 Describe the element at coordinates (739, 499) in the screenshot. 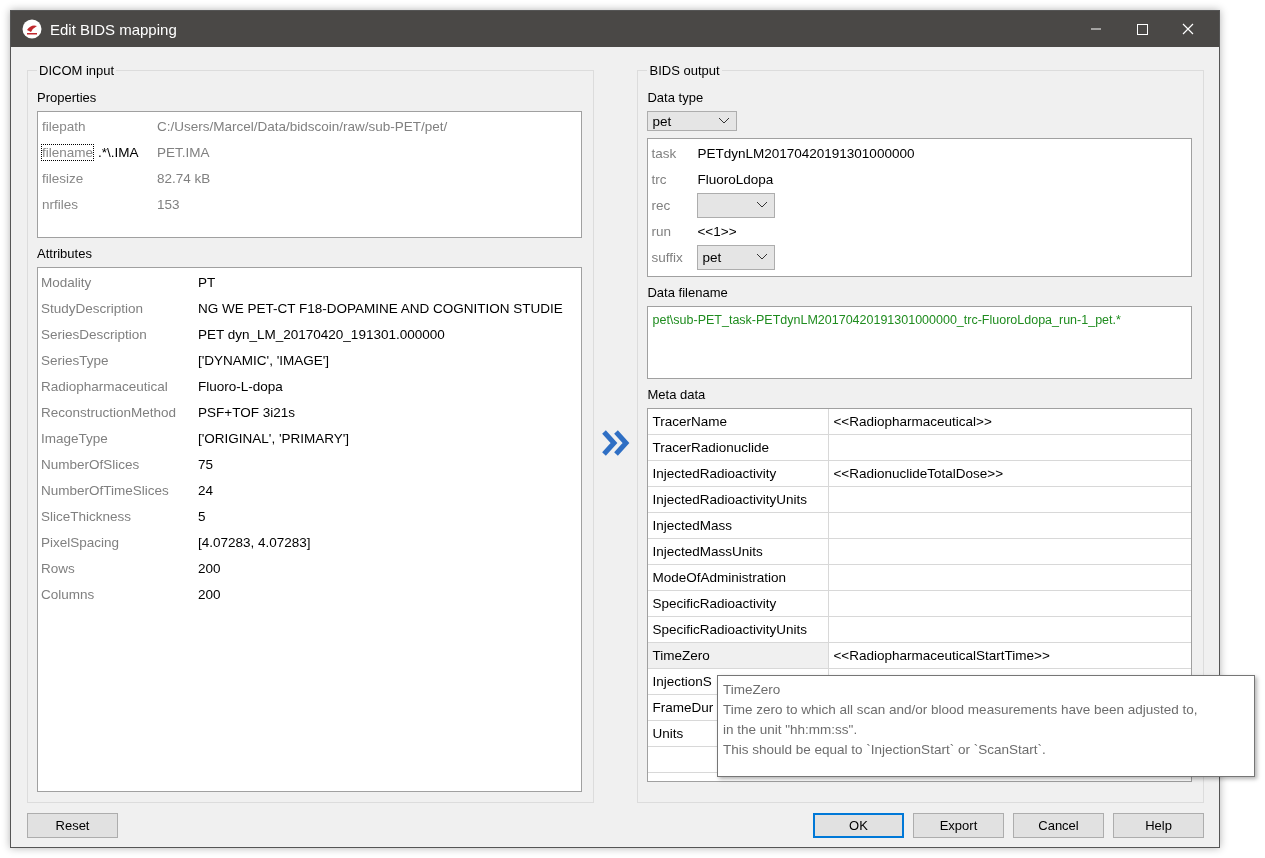

I see `meta-key-cell: InjectedRadioactivityUnits` at that location.